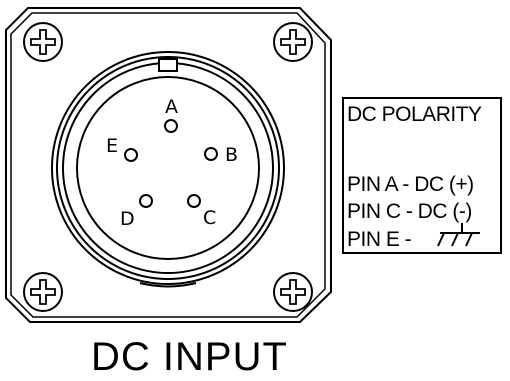 Image resolution: width=510 pixels, height=381 pixels. I want to click on pin-e: E, so click(122, 148).